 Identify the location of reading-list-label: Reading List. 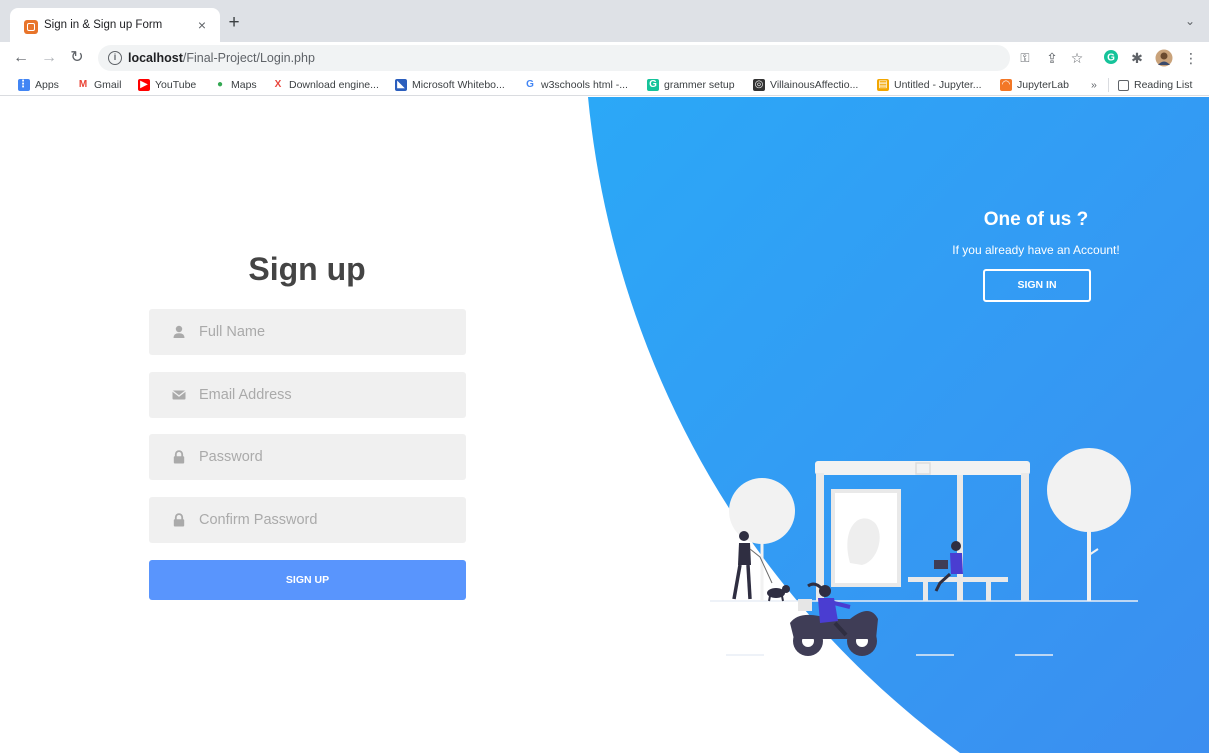
(1163, 85).